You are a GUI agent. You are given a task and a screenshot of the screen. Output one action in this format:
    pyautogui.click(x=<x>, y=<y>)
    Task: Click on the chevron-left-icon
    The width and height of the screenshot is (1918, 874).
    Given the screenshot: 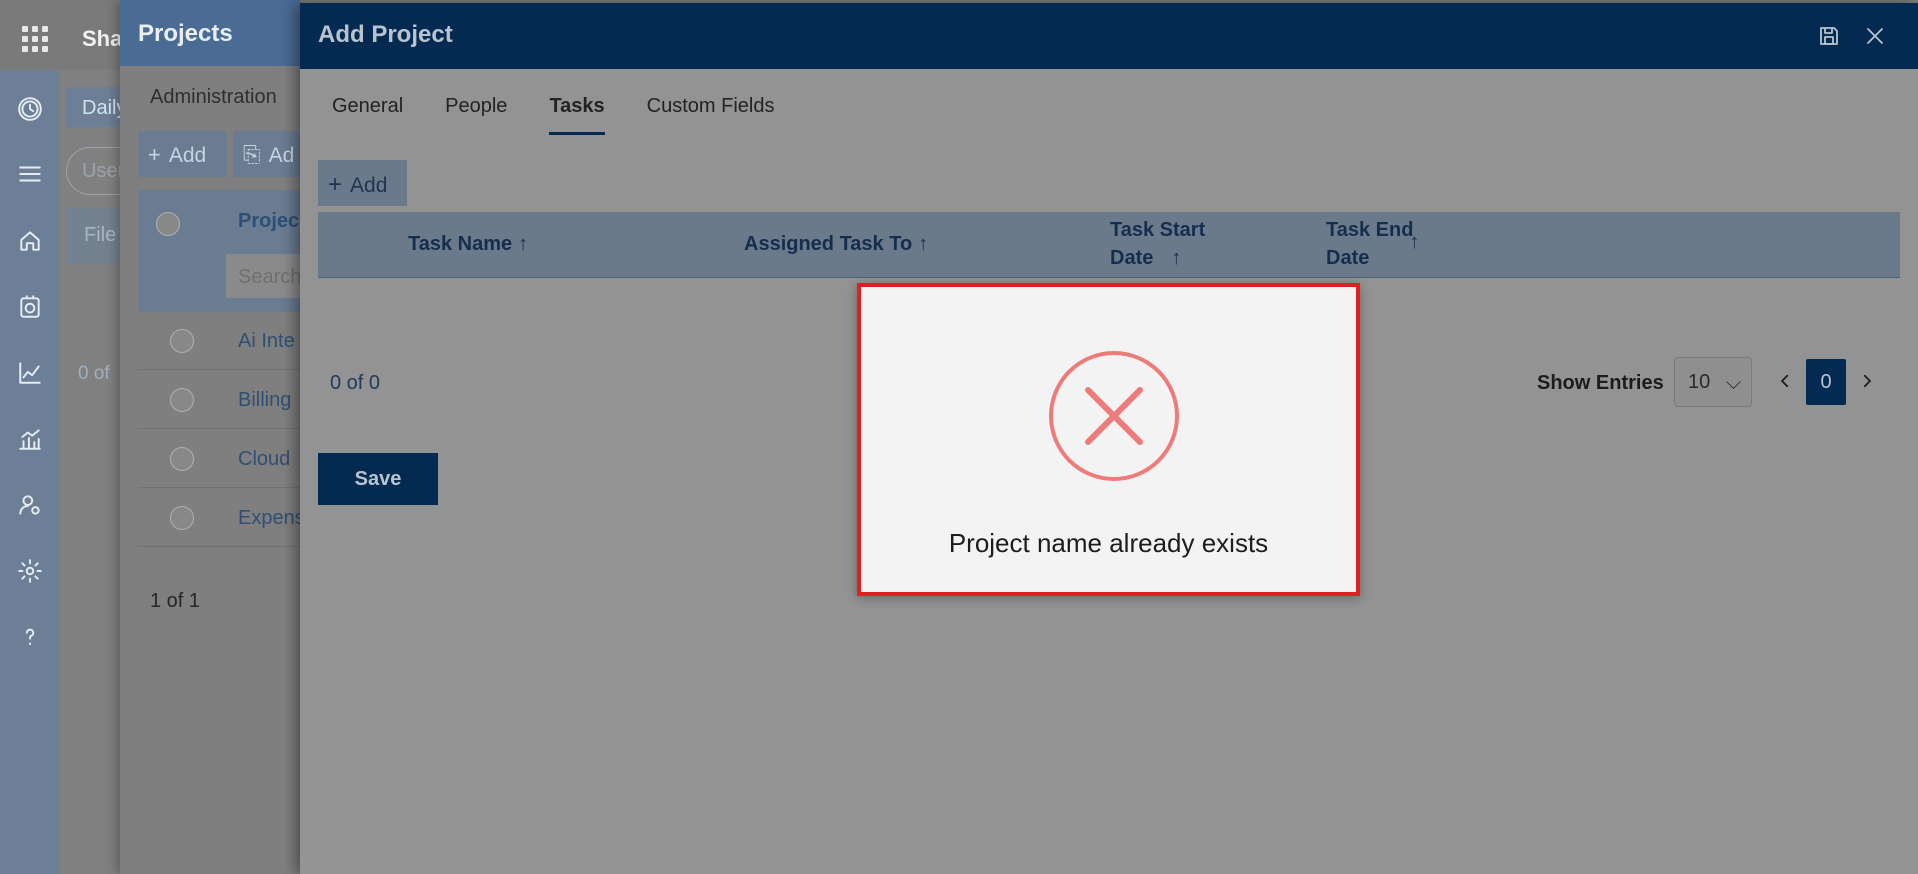 What is the action you would take?
    pyautogui.click(x=1785, y=381)
    